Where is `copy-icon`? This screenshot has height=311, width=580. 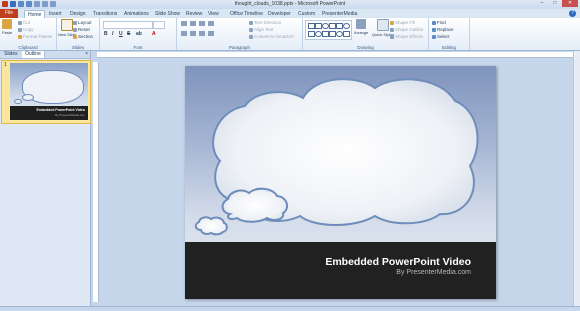
copy-icon is located at coordinates (20, 29).